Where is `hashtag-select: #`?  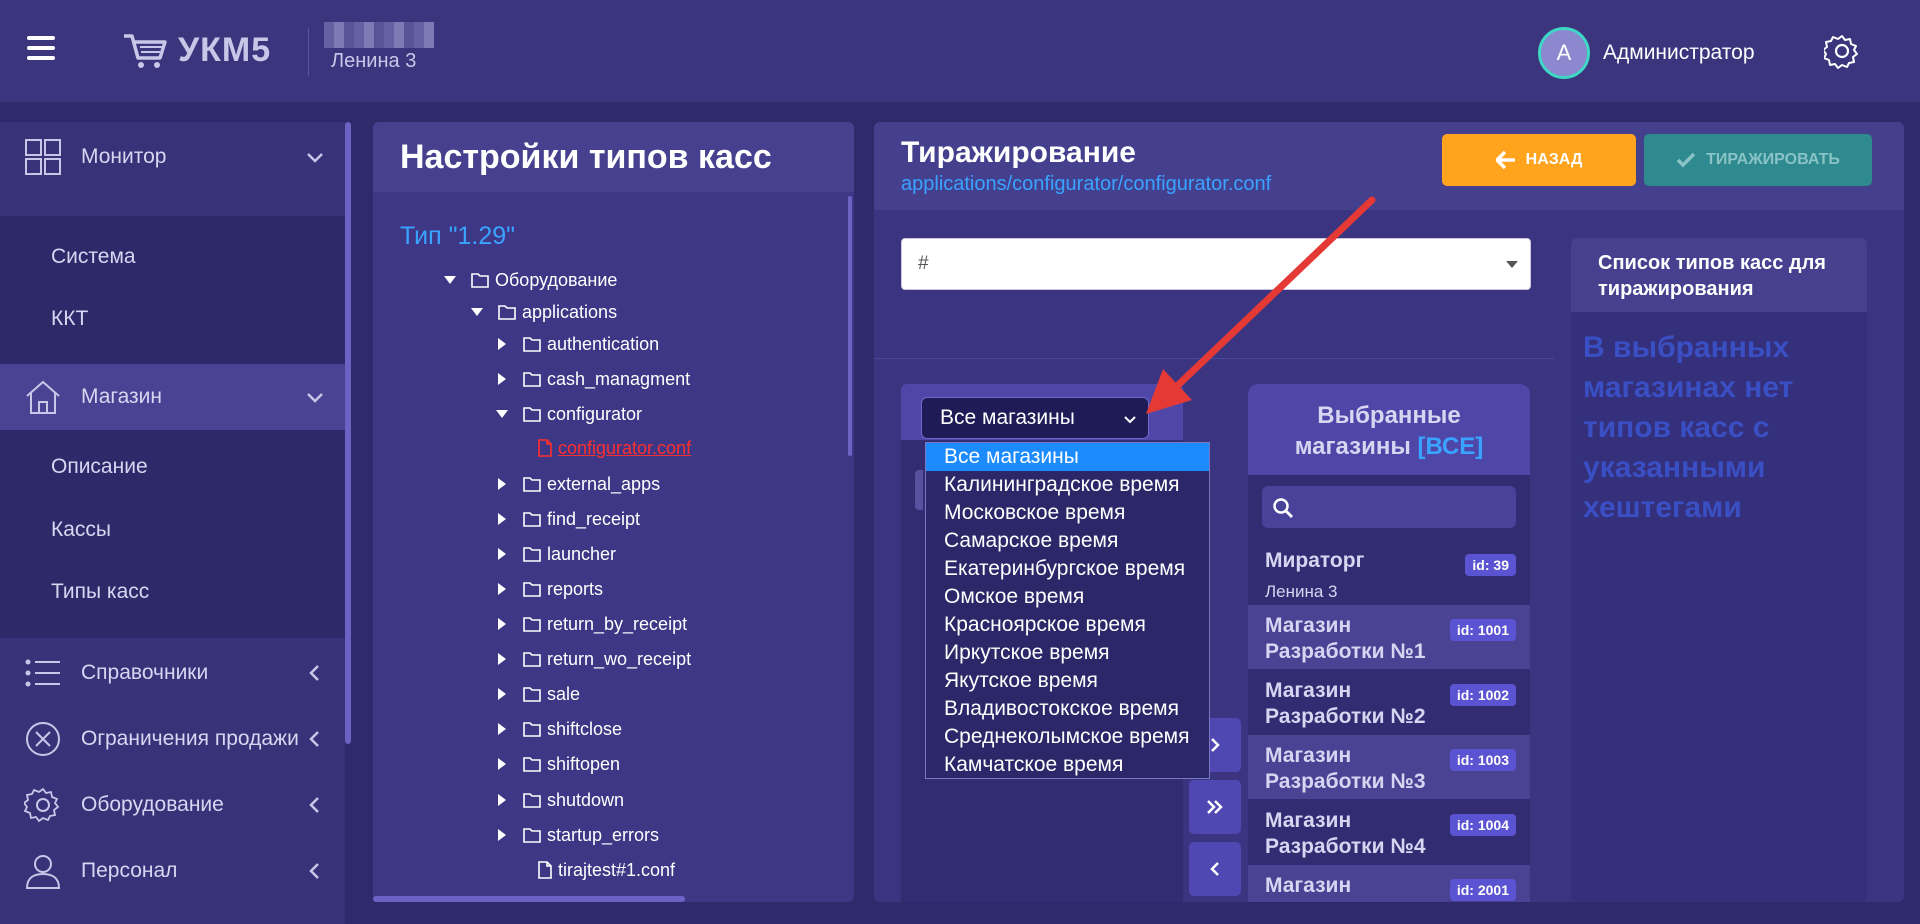
hashtag-select: # is located at coordinates (1216, 264).